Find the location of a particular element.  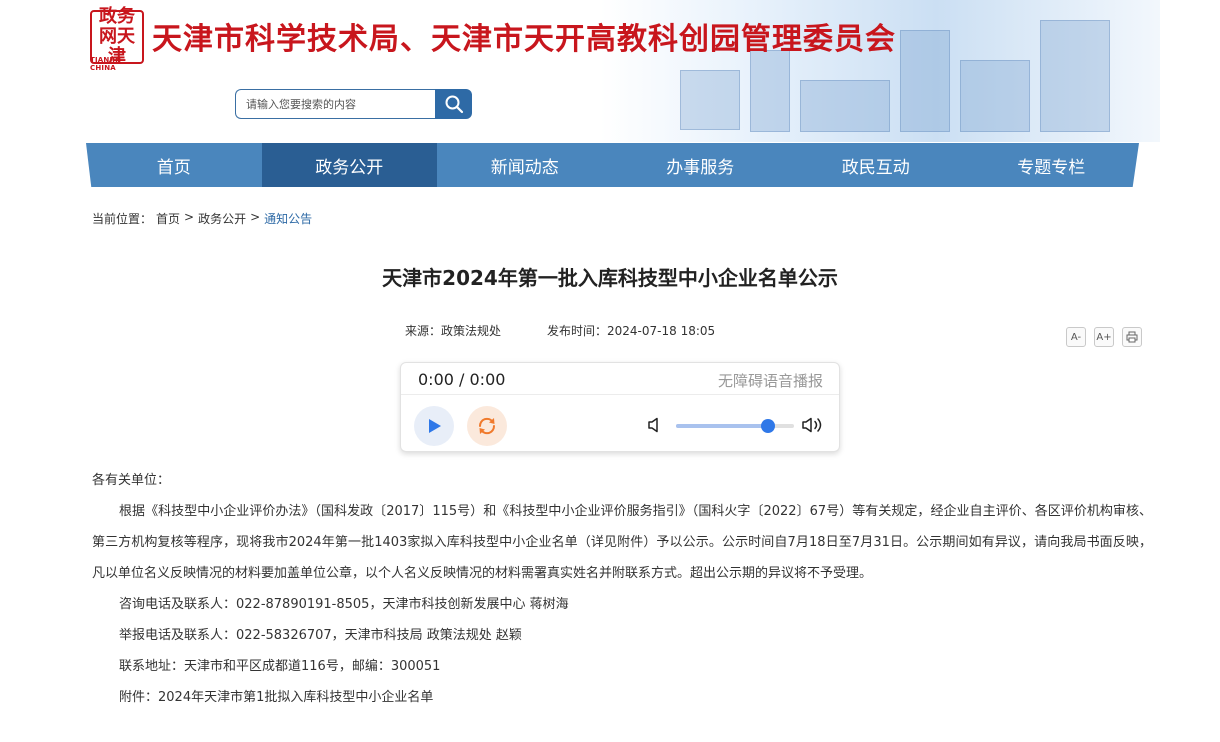

play-button is located at coordinates (434, 426).